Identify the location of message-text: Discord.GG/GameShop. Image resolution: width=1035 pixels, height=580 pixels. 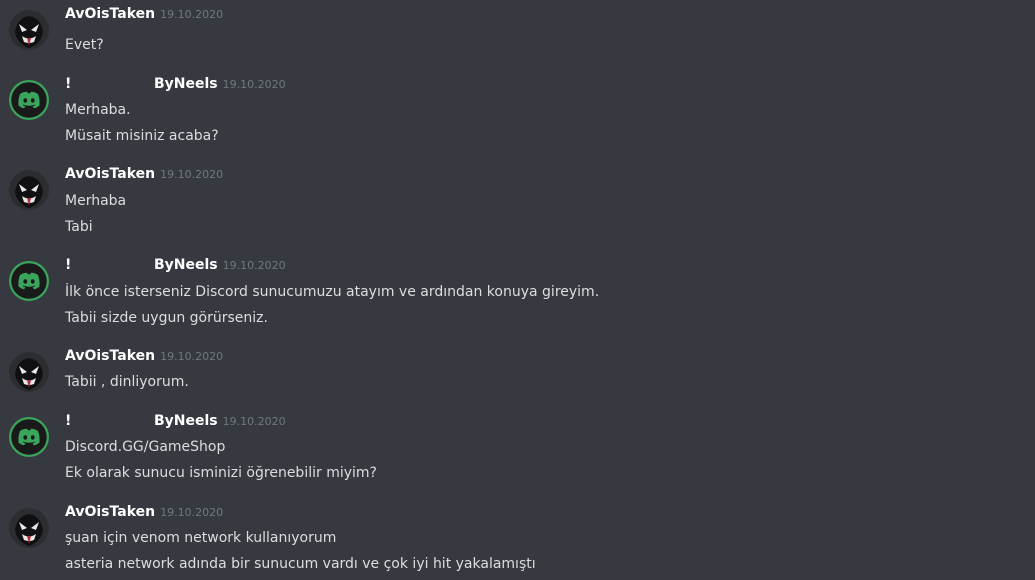
(145, 447).